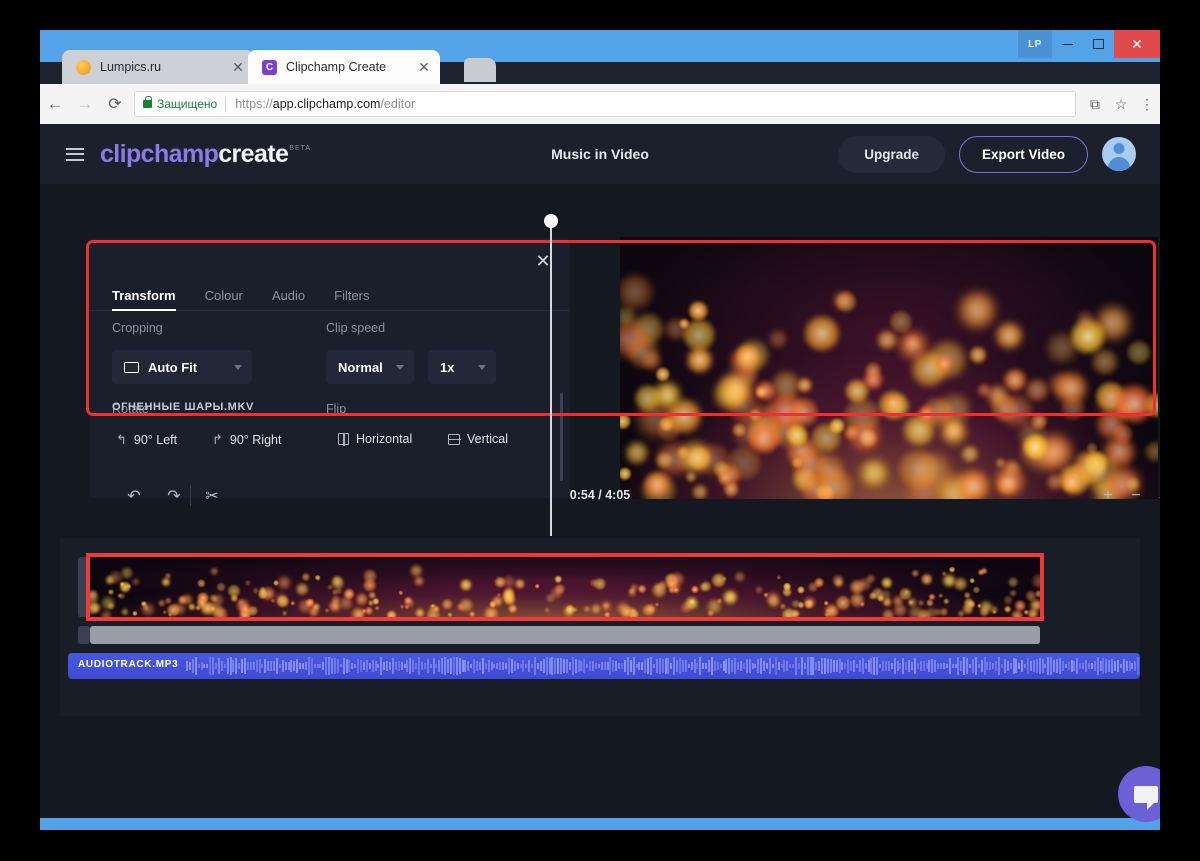 The width and height of the screenshot is (1200, 861). I want to click on lumpics-favicon, so click(83, 67).